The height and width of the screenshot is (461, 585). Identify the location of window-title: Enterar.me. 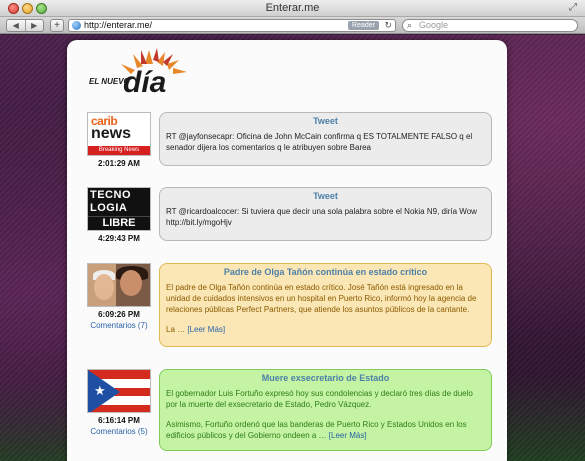
(292, 8).